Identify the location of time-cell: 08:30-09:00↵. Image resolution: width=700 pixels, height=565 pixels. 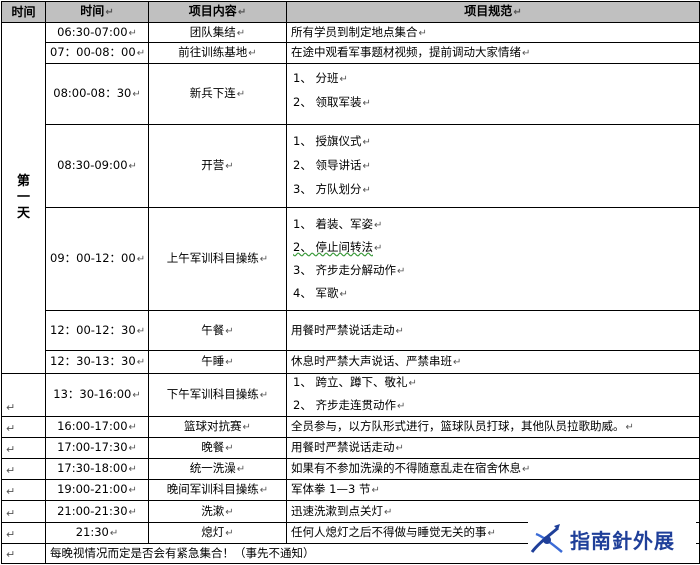
(97, 166).